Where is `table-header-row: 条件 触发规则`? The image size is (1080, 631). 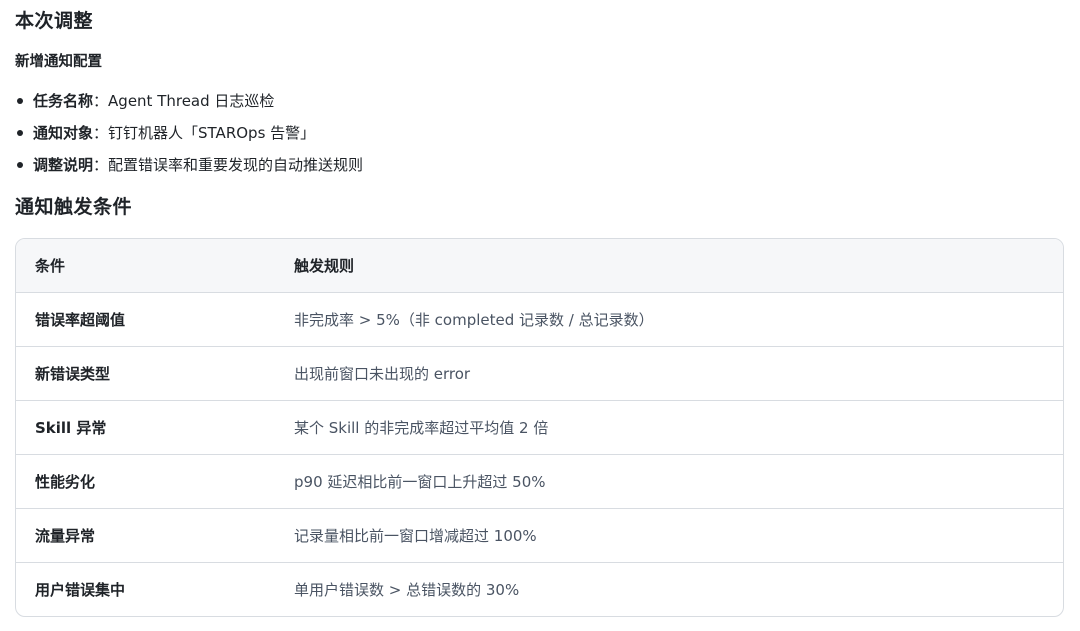 table-header-row: 条件 触发规则 is located at coordinates (539, 266).